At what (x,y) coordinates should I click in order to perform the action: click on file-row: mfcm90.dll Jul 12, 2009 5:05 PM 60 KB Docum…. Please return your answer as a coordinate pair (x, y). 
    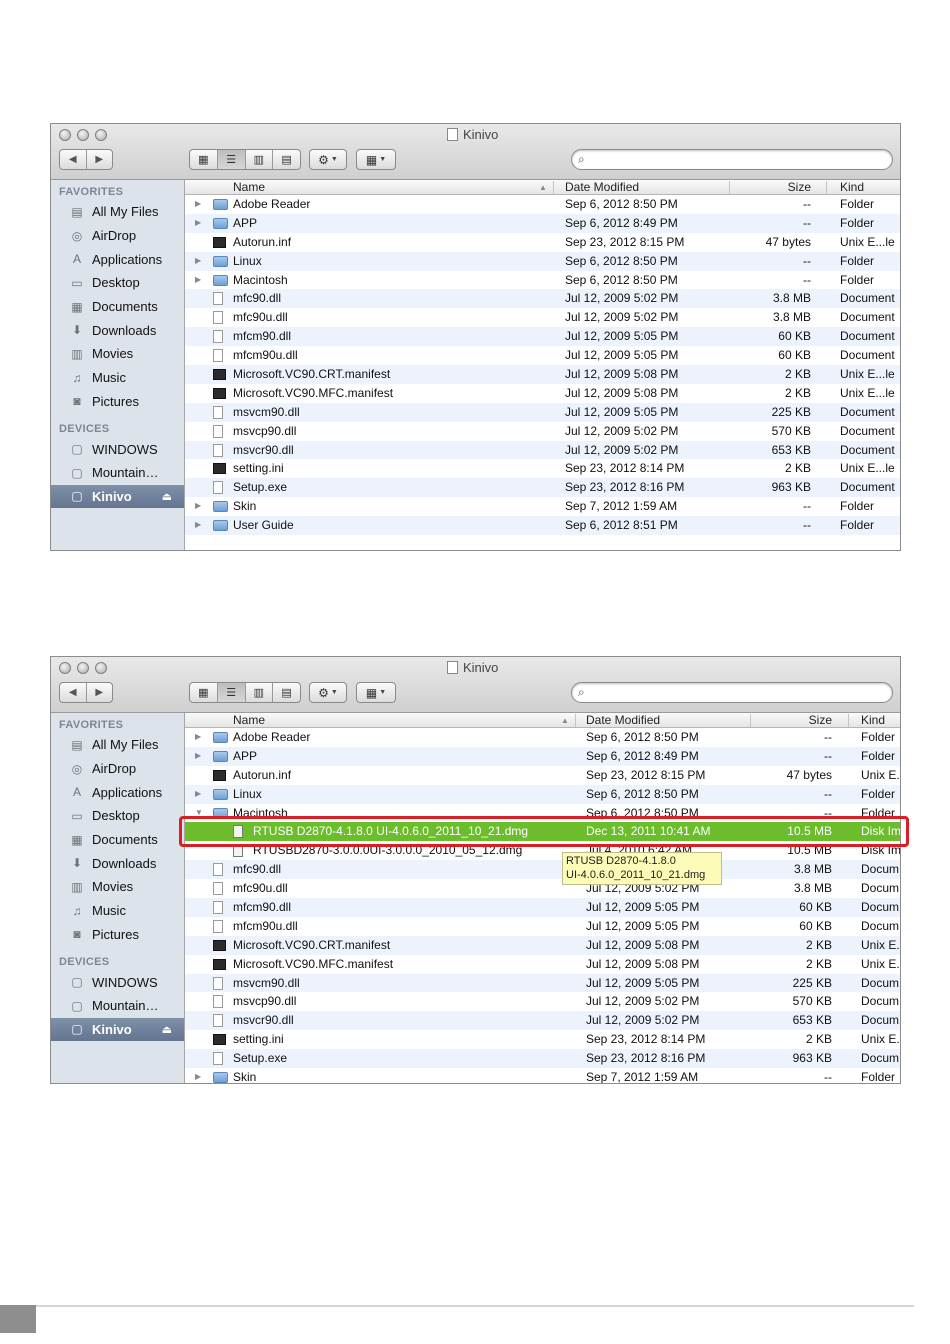
    Looking at the image, I should click on (542, 337).